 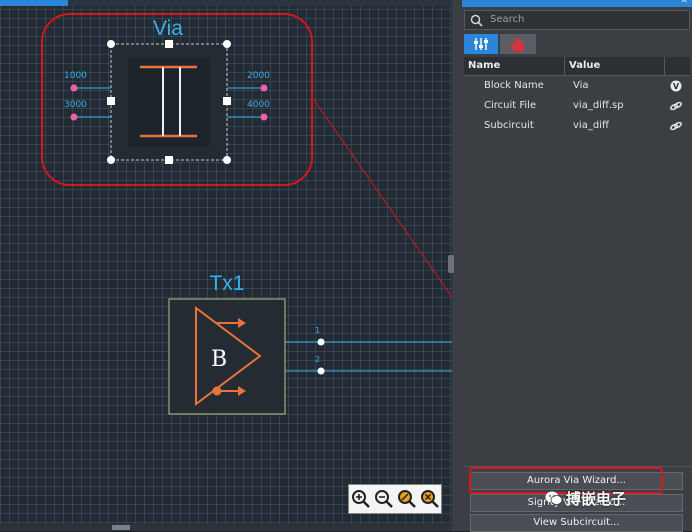 I want to click on property-value: via_diff, so click(x=591, y=125).